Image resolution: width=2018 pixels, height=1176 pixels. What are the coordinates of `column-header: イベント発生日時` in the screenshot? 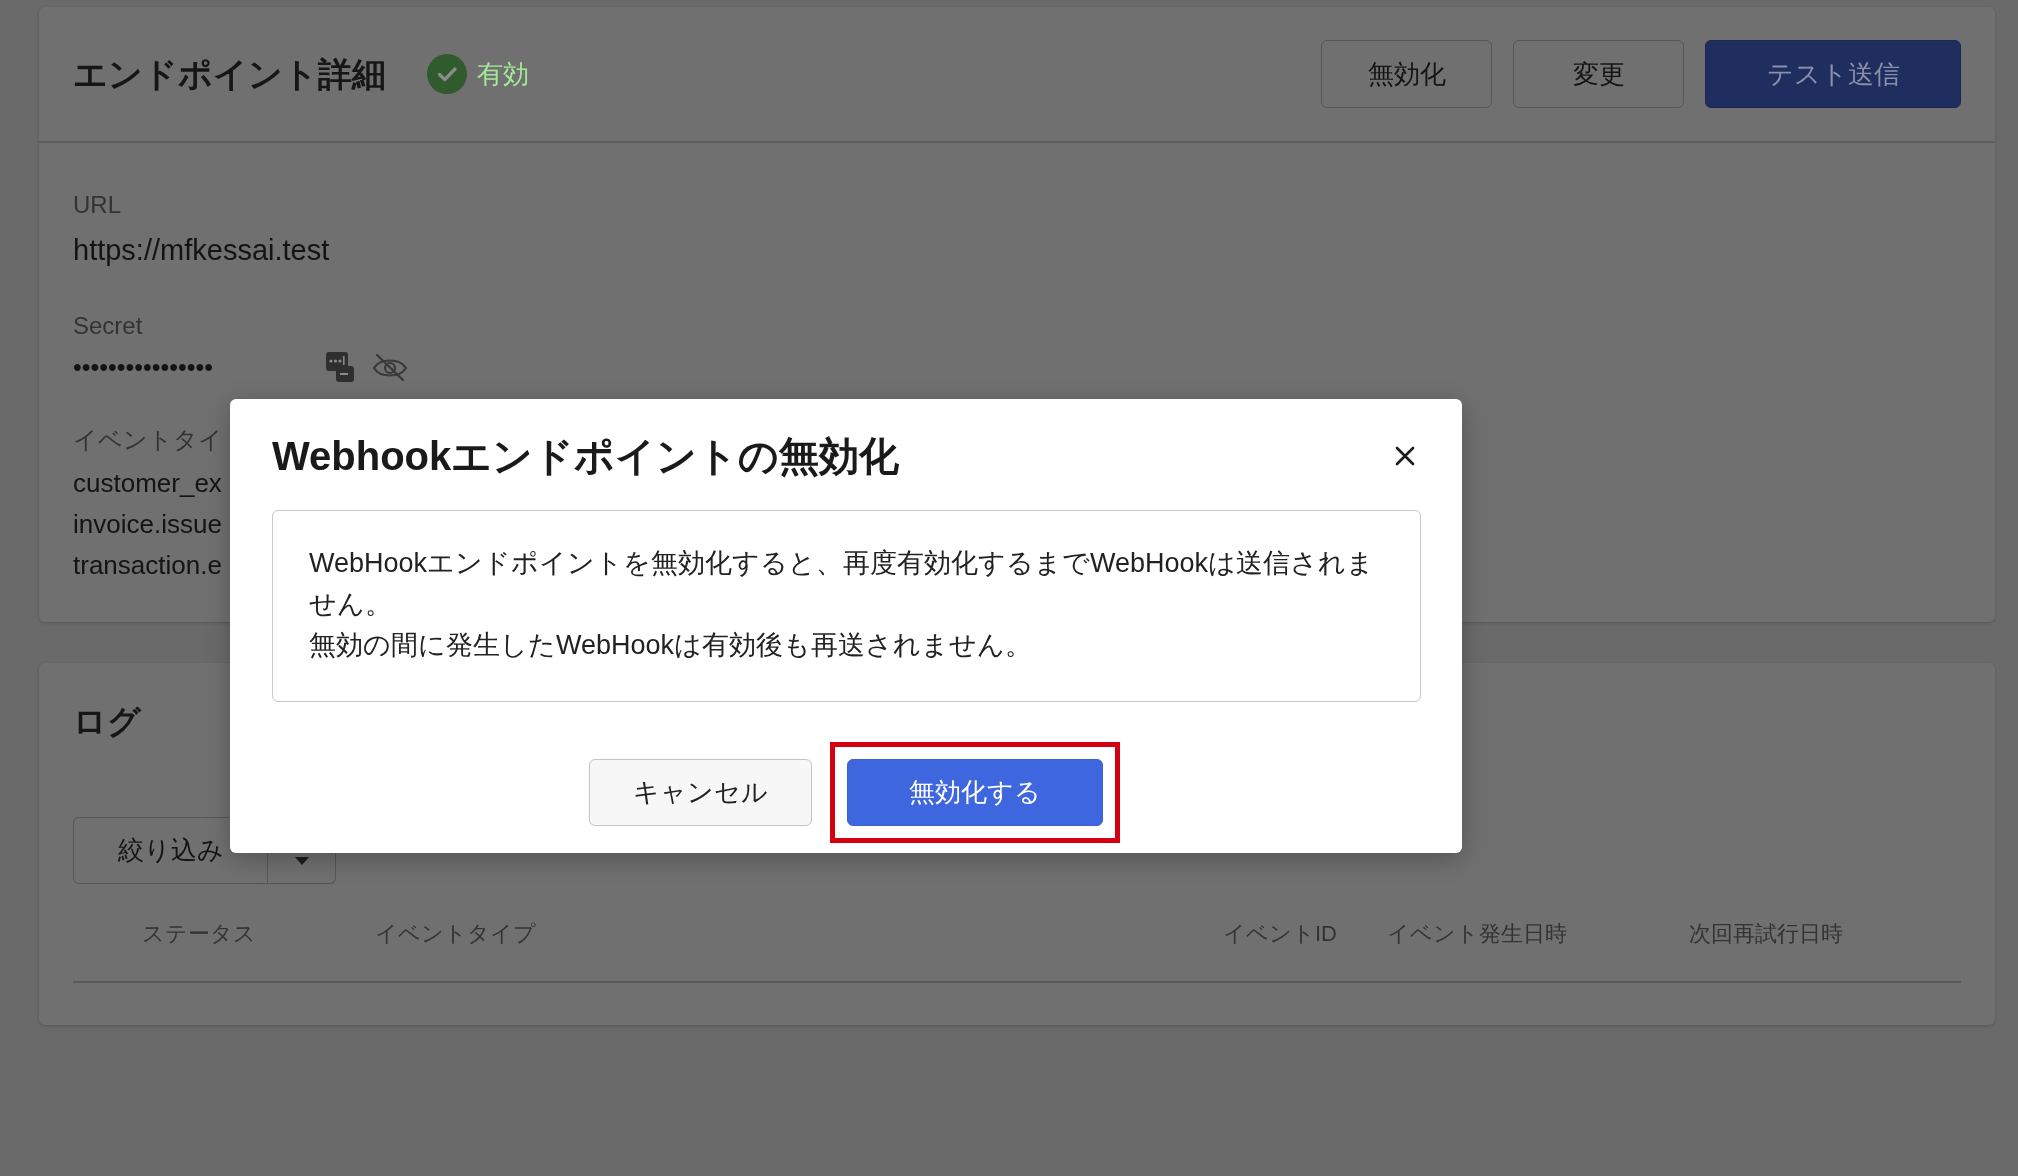 It's located at (1477, 933).